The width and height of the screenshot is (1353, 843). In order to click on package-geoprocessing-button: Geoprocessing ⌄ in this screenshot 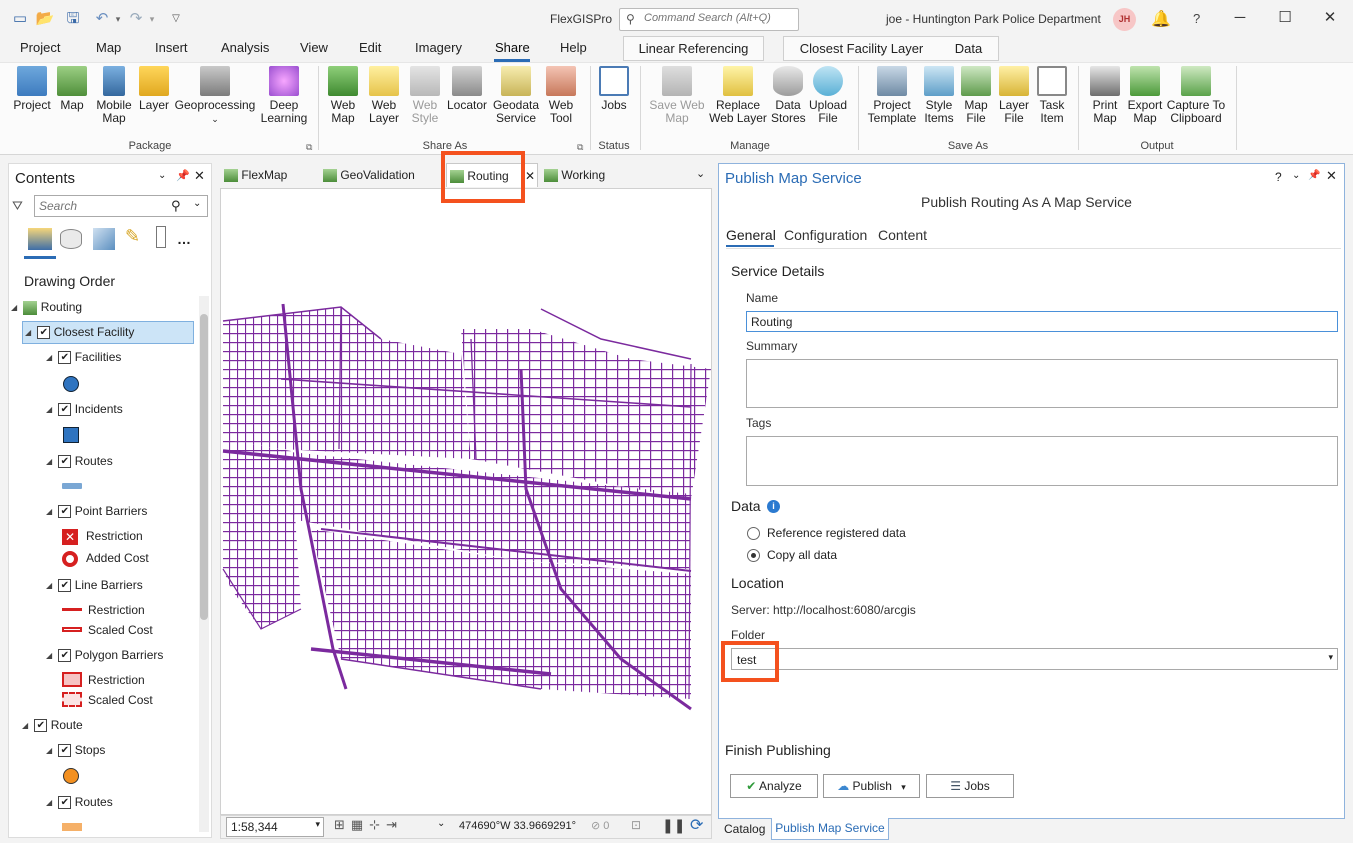, I will do `click(215, 96)`.